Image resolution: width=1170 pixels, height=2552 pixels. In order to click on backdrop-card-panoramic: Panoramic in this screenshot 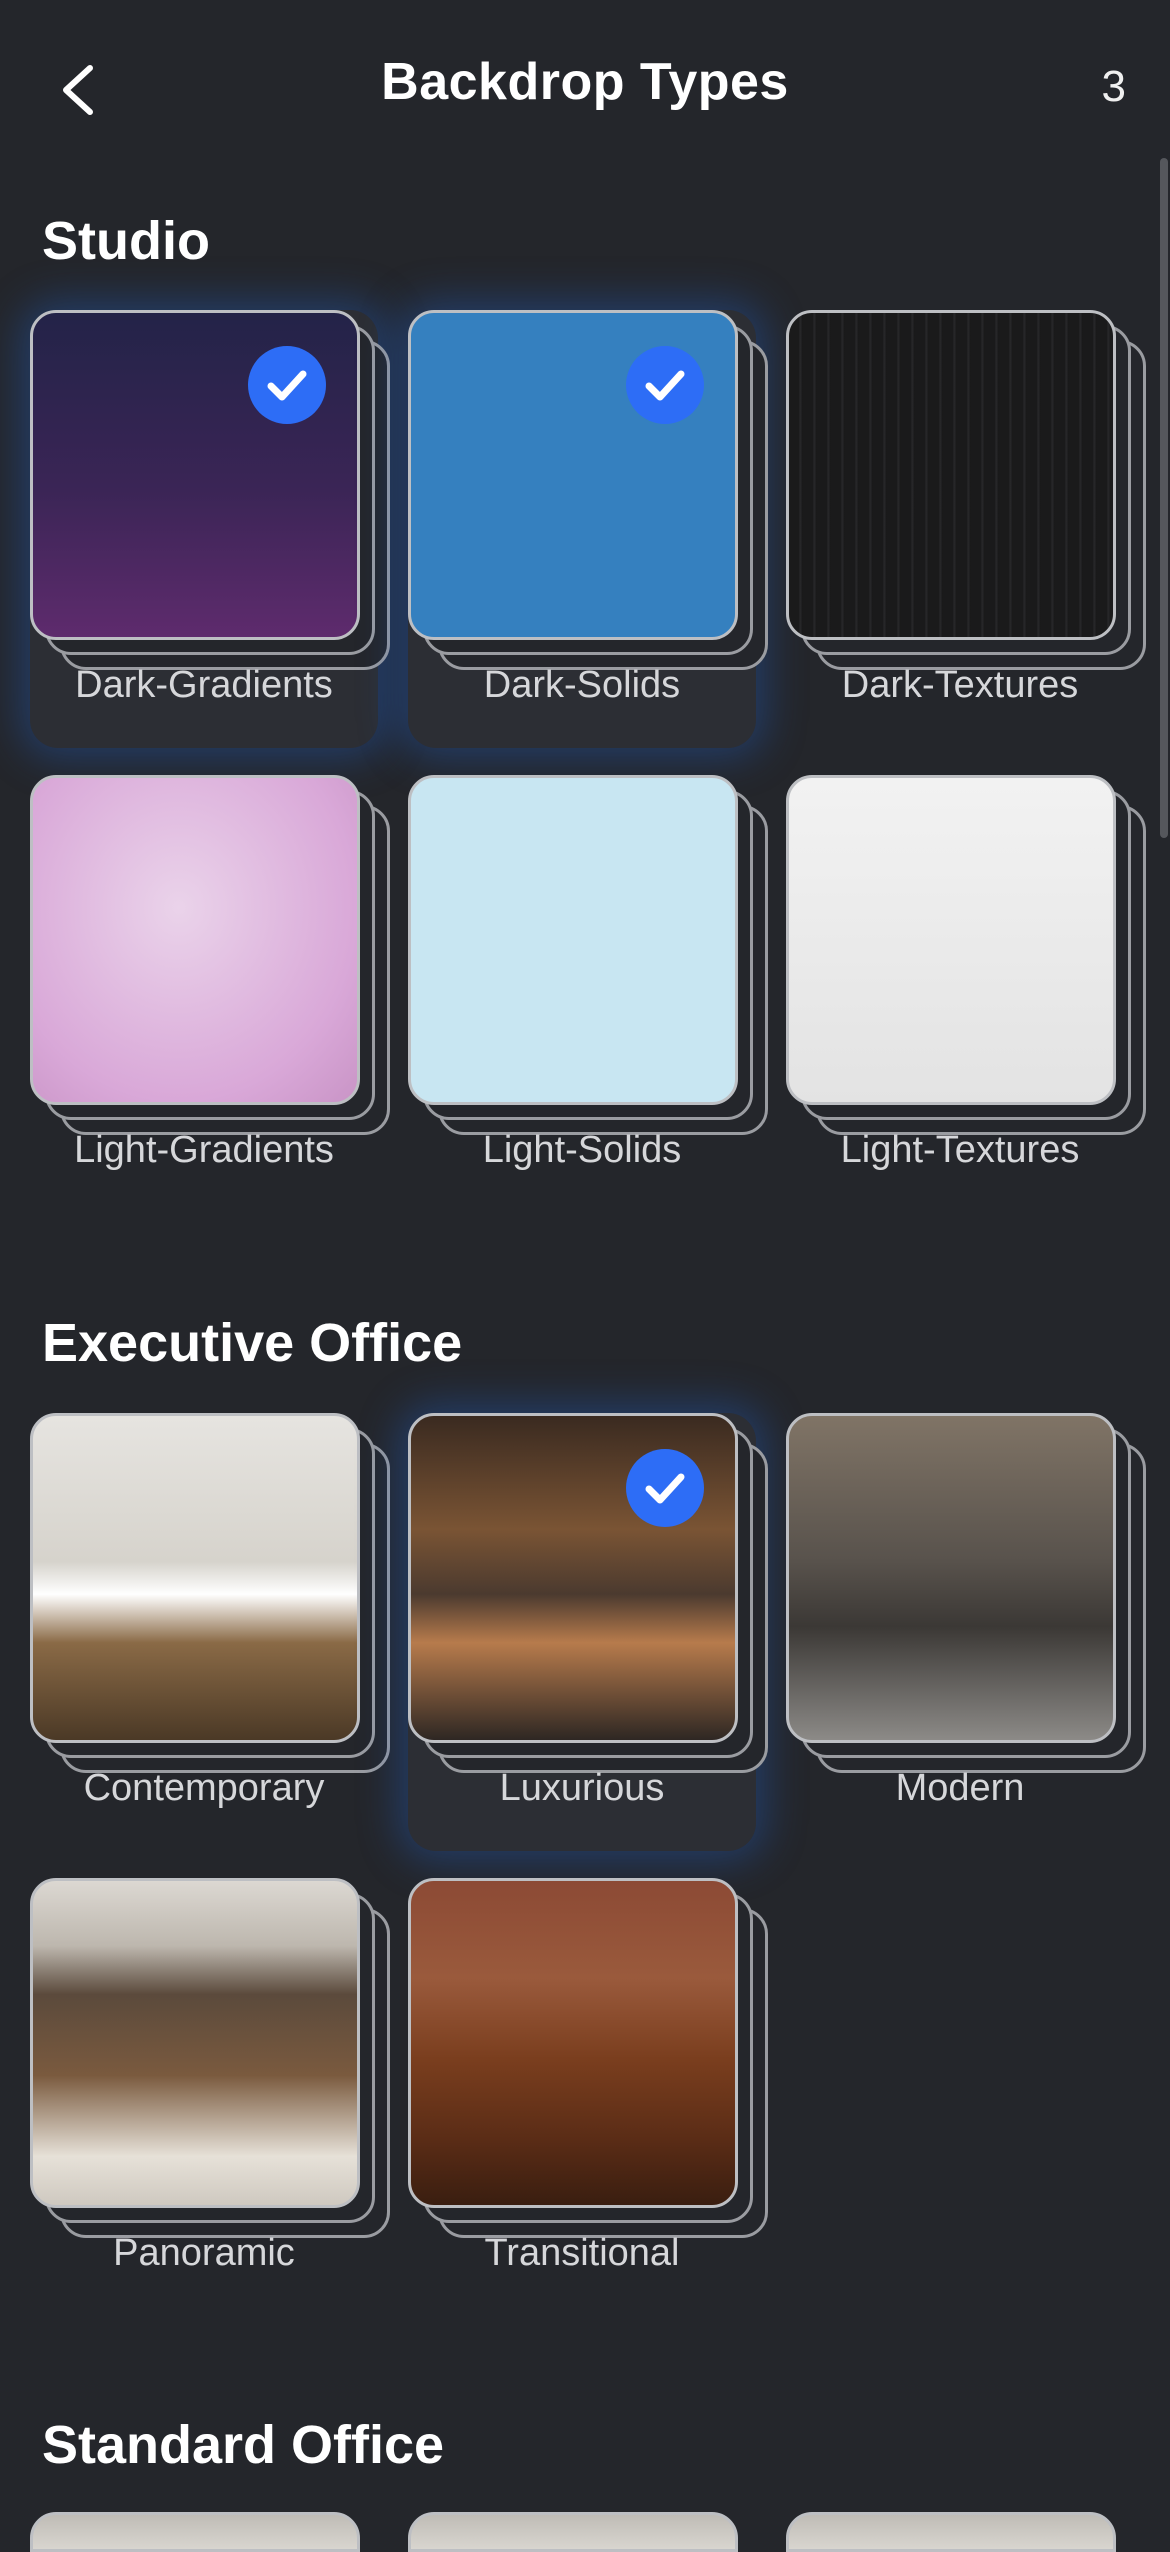, I will do `click(210, 2097)`.